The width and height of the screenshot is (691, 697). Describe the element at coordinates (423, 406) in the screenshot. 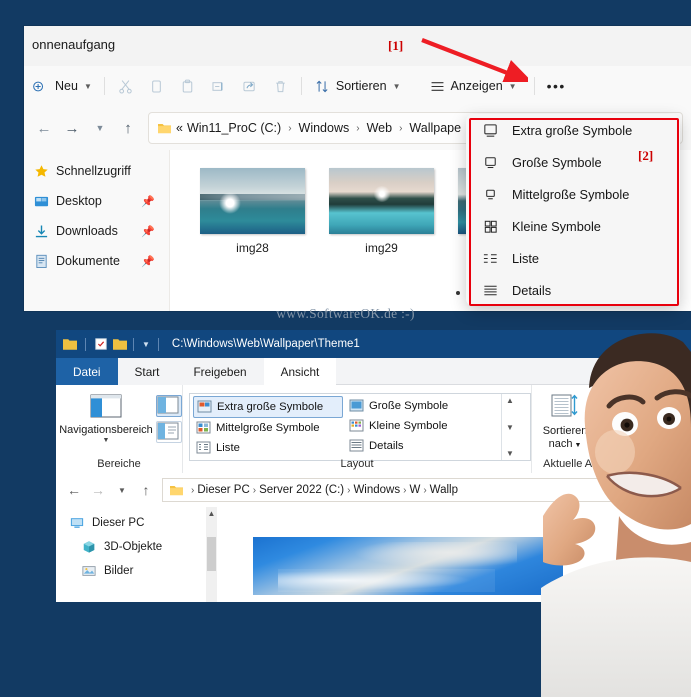

I see `layout-grosse-symbole: Große Symbole` at that location.